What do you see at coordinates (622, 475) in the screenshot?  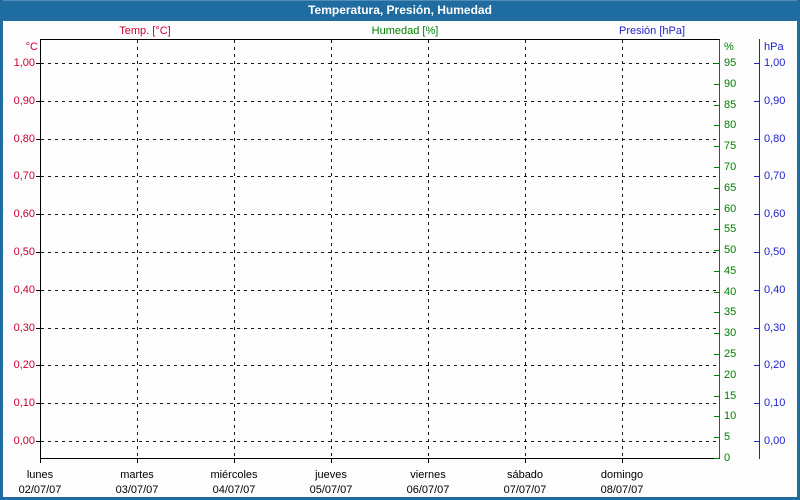 I see `day-name-label: domingo` at bounding box center [622, 475].